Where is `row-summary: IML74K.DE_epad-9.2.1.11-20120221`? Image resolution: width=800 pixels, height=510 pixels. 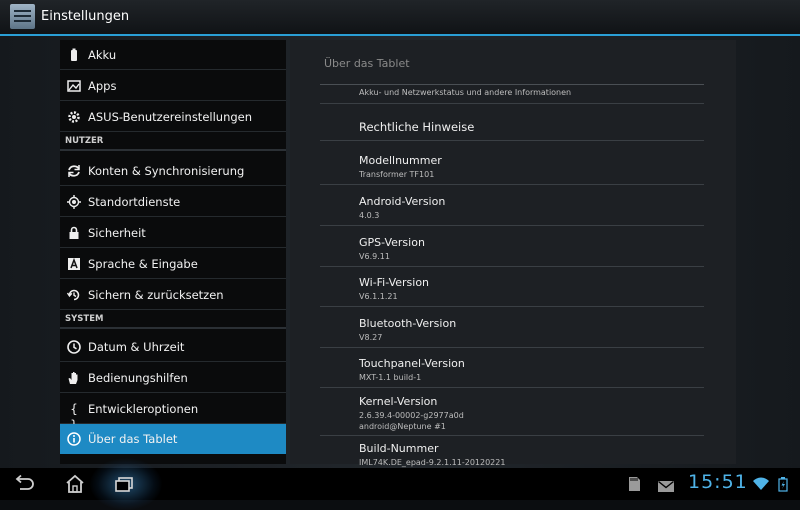 row-summary: IML74K.DE_epad-9.2.1.11-20120221 is located at coordinates (432, 462).